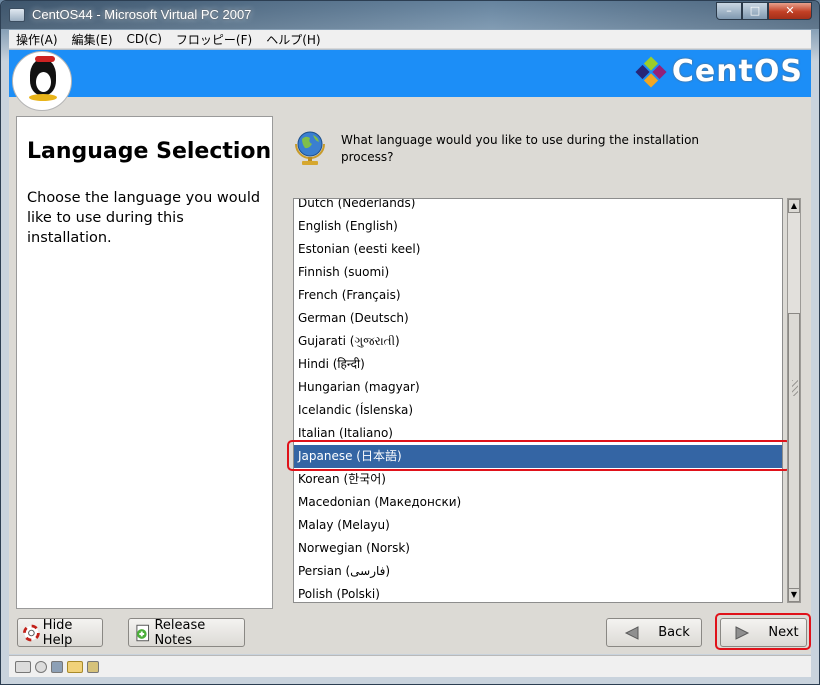 This screenshot has width=820, height=685. Describe the element at coordinates (538, 502) in the screenshot. I see `language-option: Macedonian (Македонски)` at that location.